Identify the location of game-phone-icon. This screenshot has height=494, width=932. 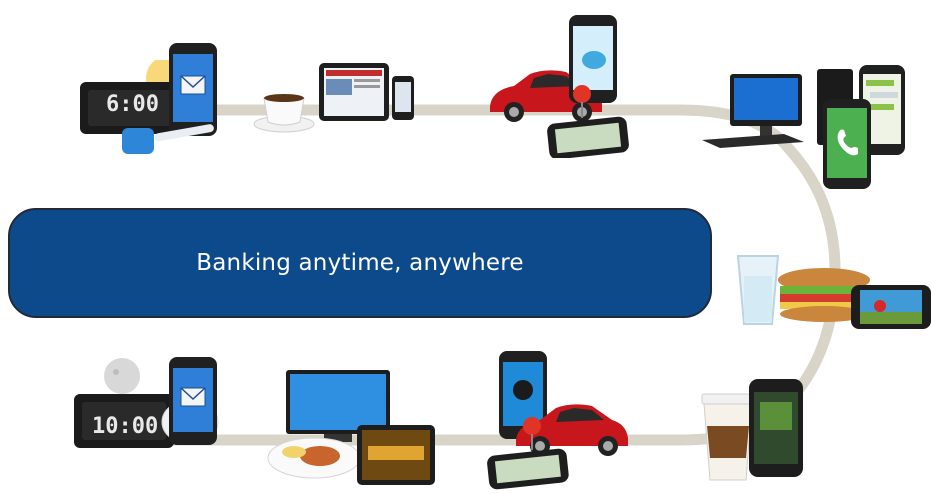
(891, 307).